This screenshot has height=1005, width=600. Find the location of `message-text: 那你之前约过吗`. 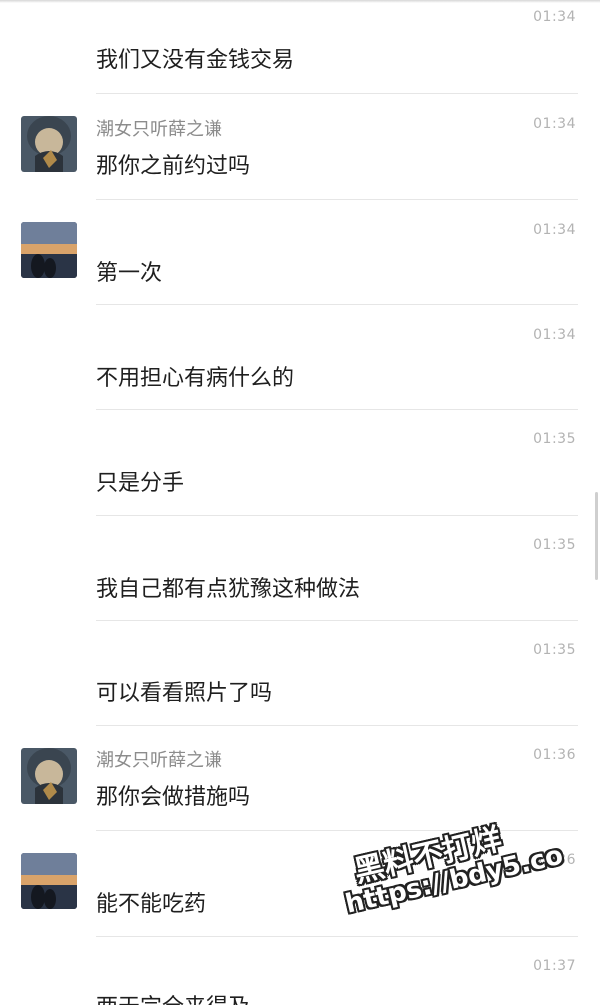

message-text: 那你之前约过吗 is located at coordinates (173, 166).